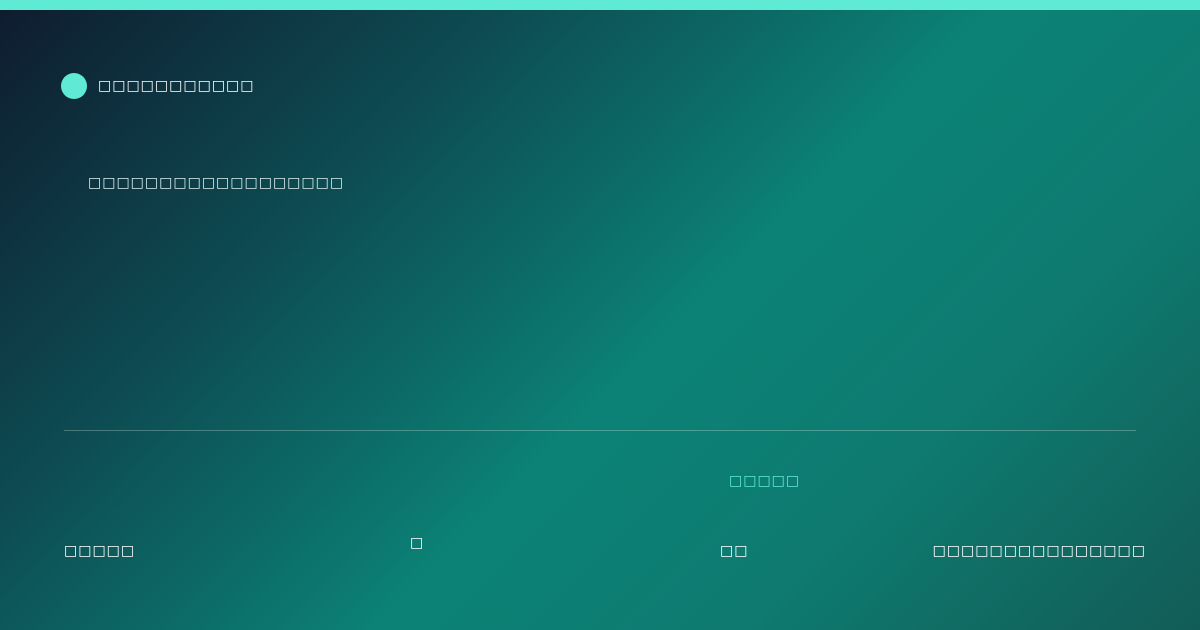 The height and width of the screenshot is (630, 1200). Describe the element at coordinates (176, 86) in the screenshot. I see `brand-name: □□□□□□□□□□□` at that location.